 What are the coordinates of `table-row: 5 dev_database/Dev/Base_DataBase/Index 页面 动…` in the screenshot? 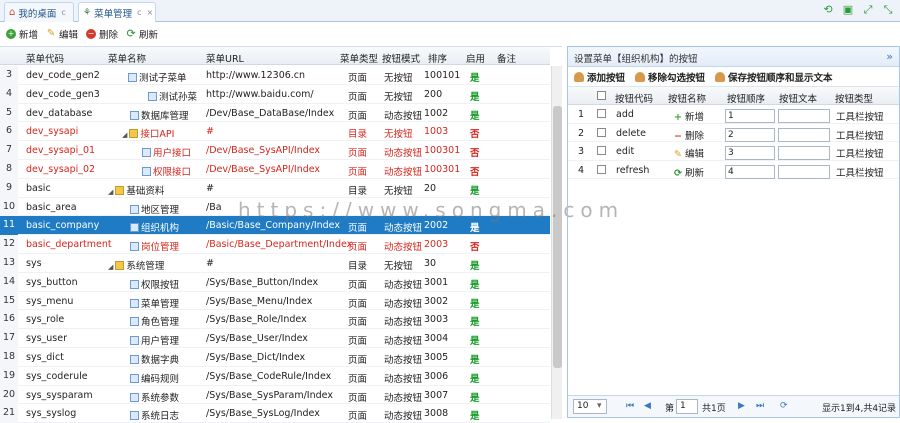 It's located at (275, 113).